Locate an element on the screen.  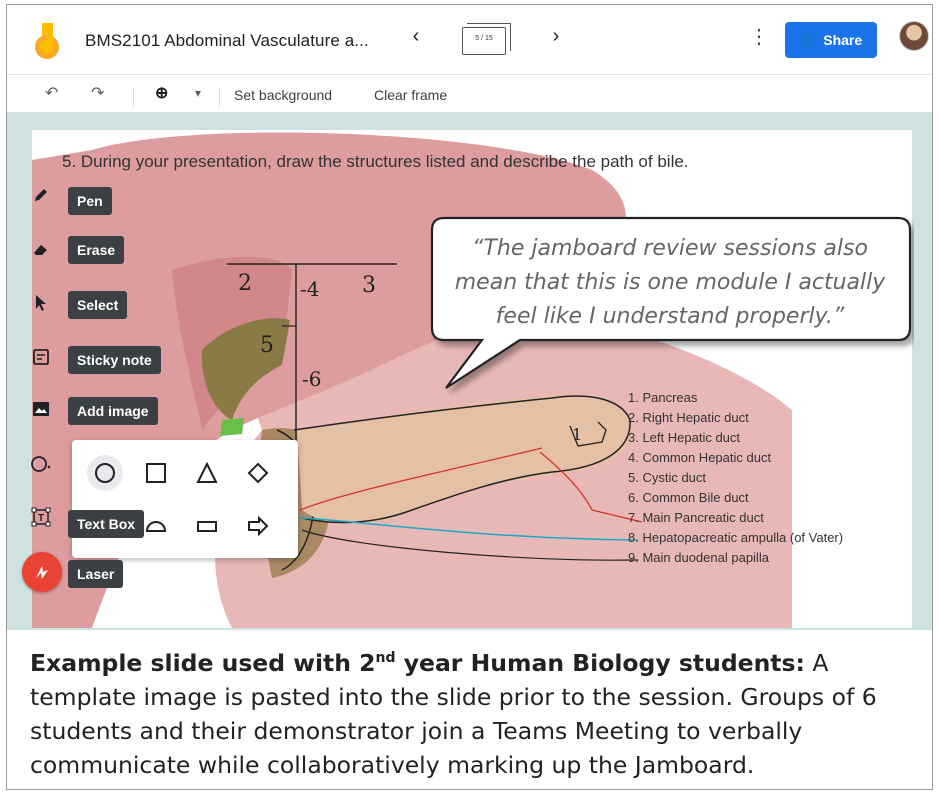
quote-line: feel like I understand properly.” is located at coordinates (670, 316).